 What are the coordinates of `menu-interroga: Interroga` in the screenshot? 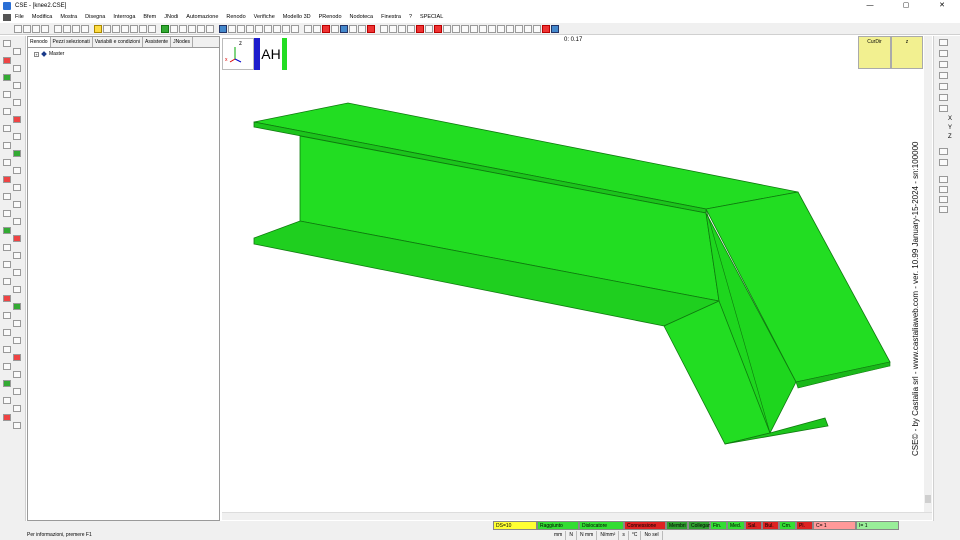 It's located at (124, 17).